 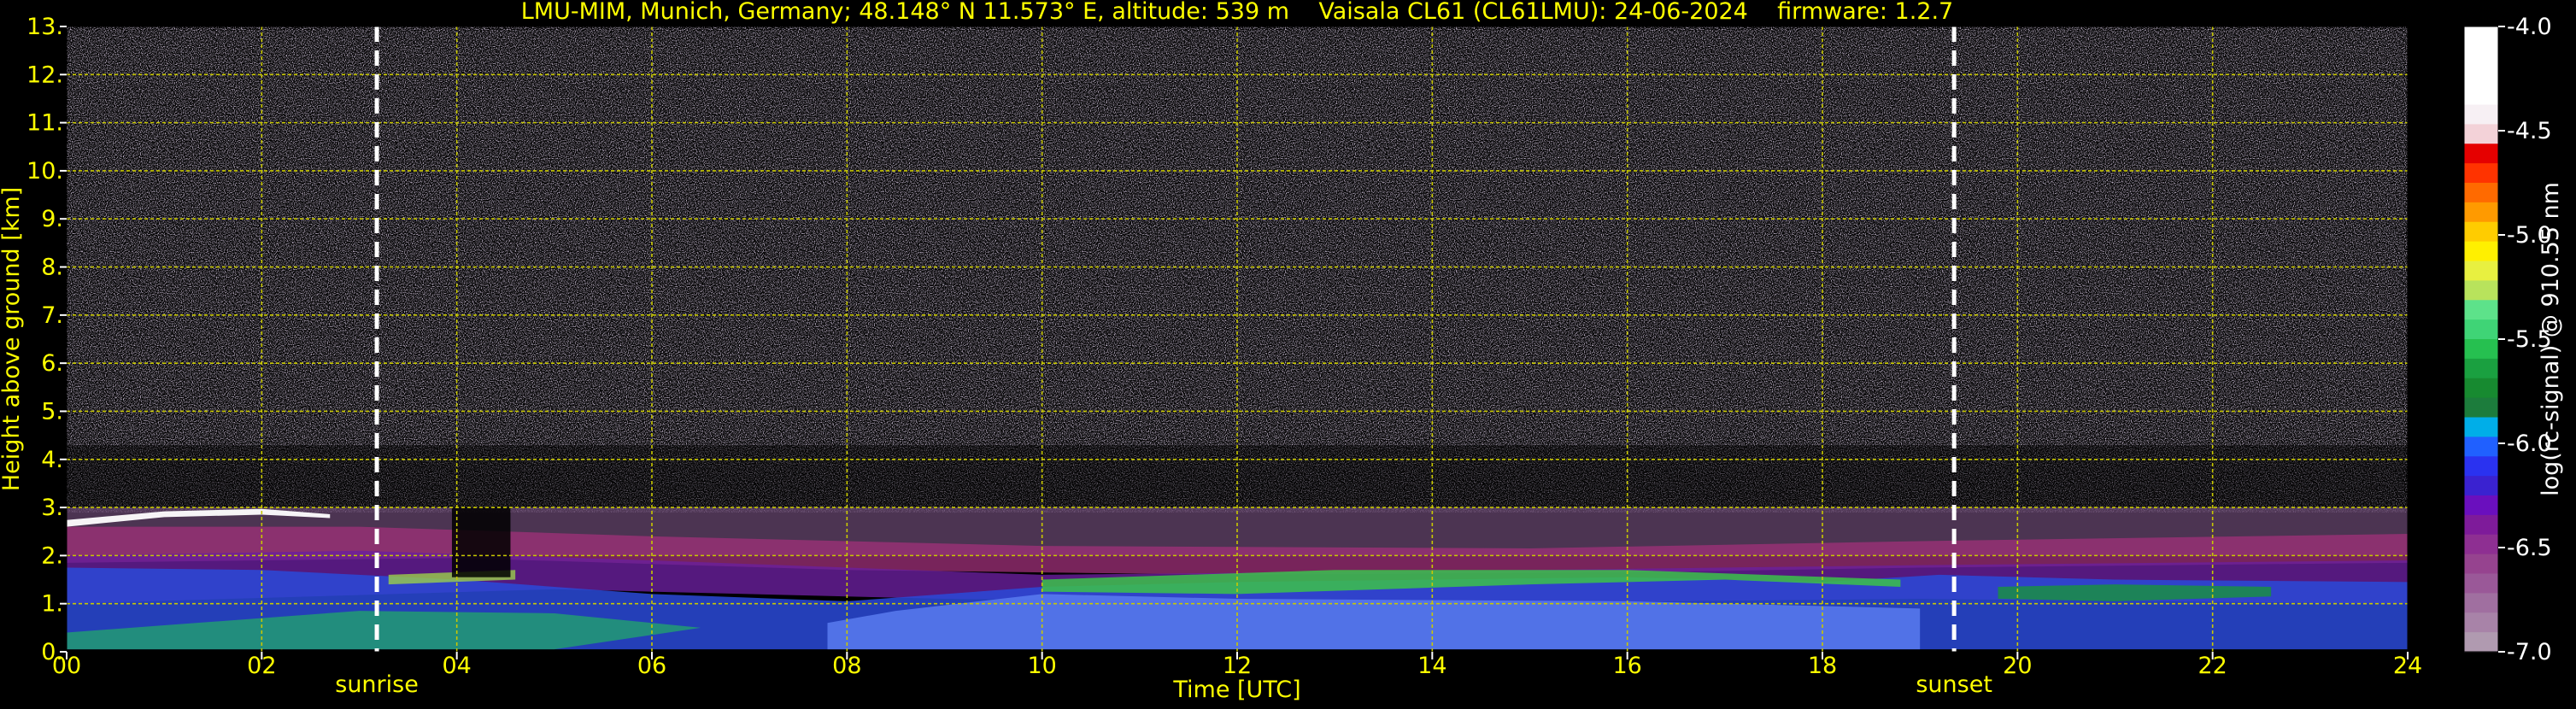 I want to click on y-tick-label: 13., so click(x=44, y=27).